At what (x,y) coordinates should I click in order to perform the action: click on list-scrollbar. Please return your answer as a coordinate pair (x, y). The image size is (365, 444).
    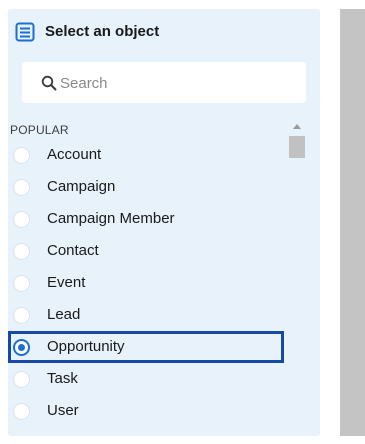
    Looking at the image, I should click on (297, 280).